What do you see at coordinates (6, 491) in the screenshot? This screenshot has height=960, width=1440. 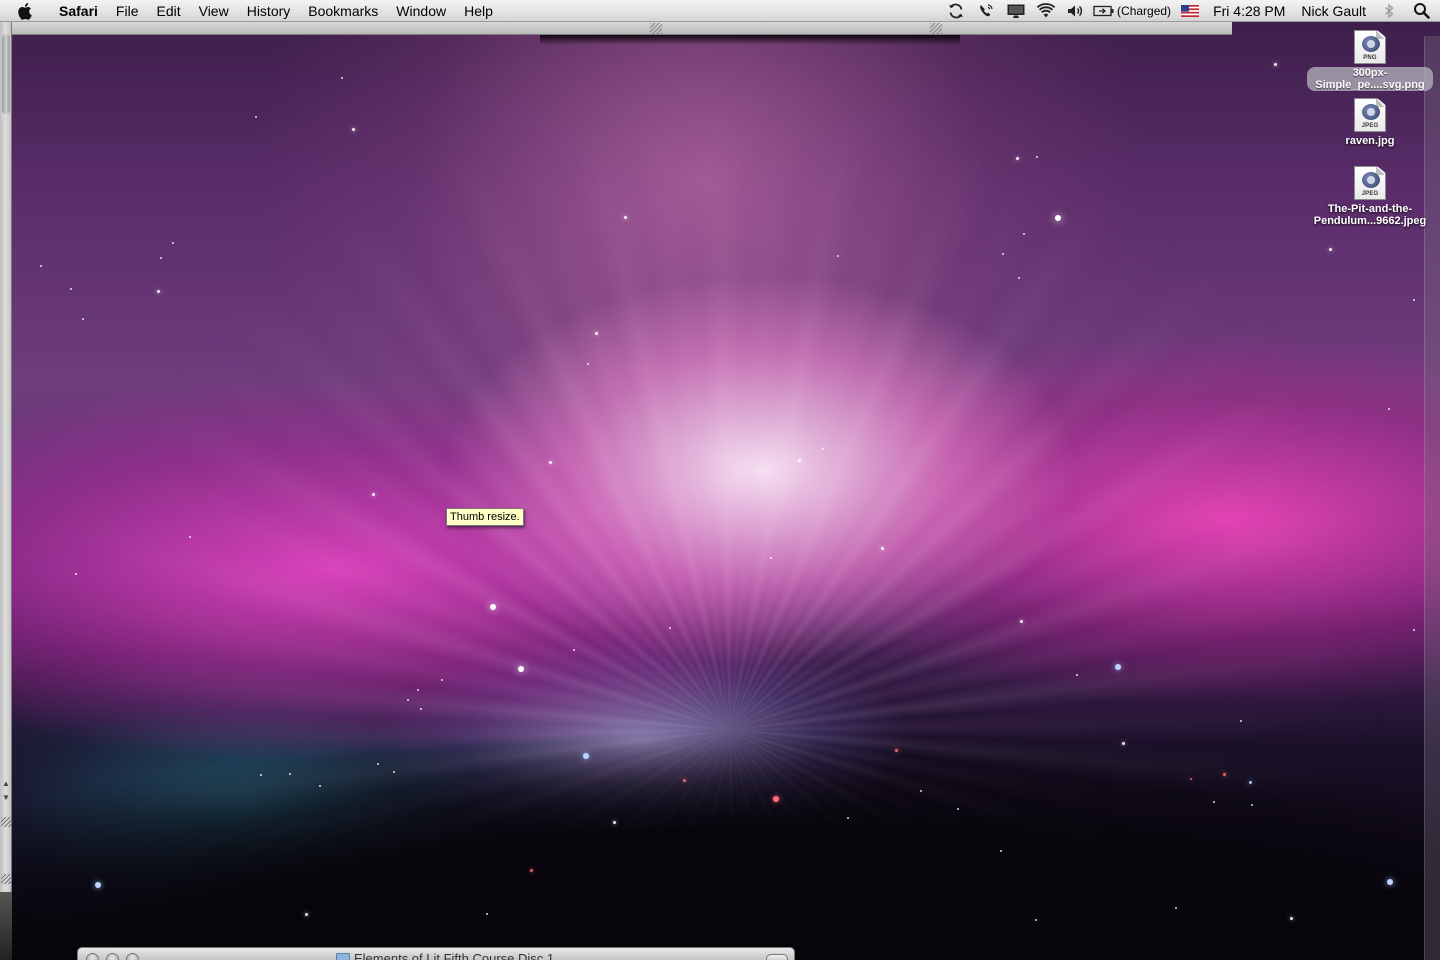 I see `background-window-scrollbar: ▲ ▼` at bounding box center [6, 491].